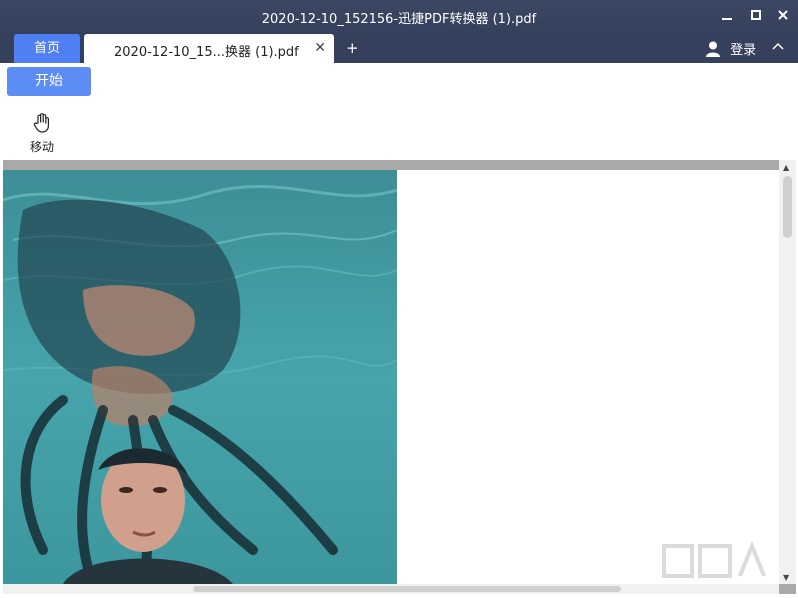  What do you see at coordinates (41, 147) in the screenshot?
I see `move-tool-label: 移动` at bounding box center [41, 147].